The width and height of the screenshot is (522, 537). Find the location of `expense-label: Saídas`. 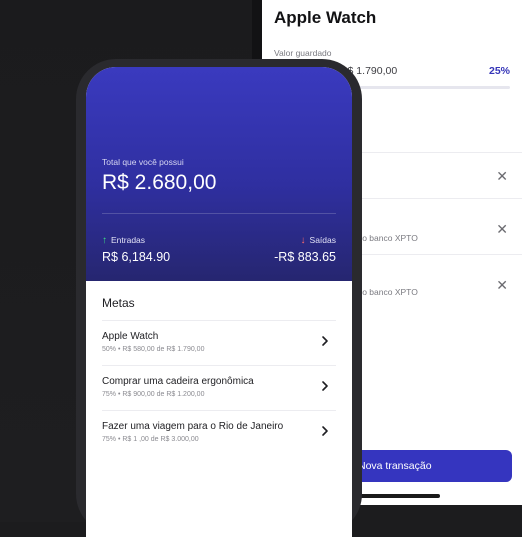

expense-label: Saídas is located at coordinates (322, 240).